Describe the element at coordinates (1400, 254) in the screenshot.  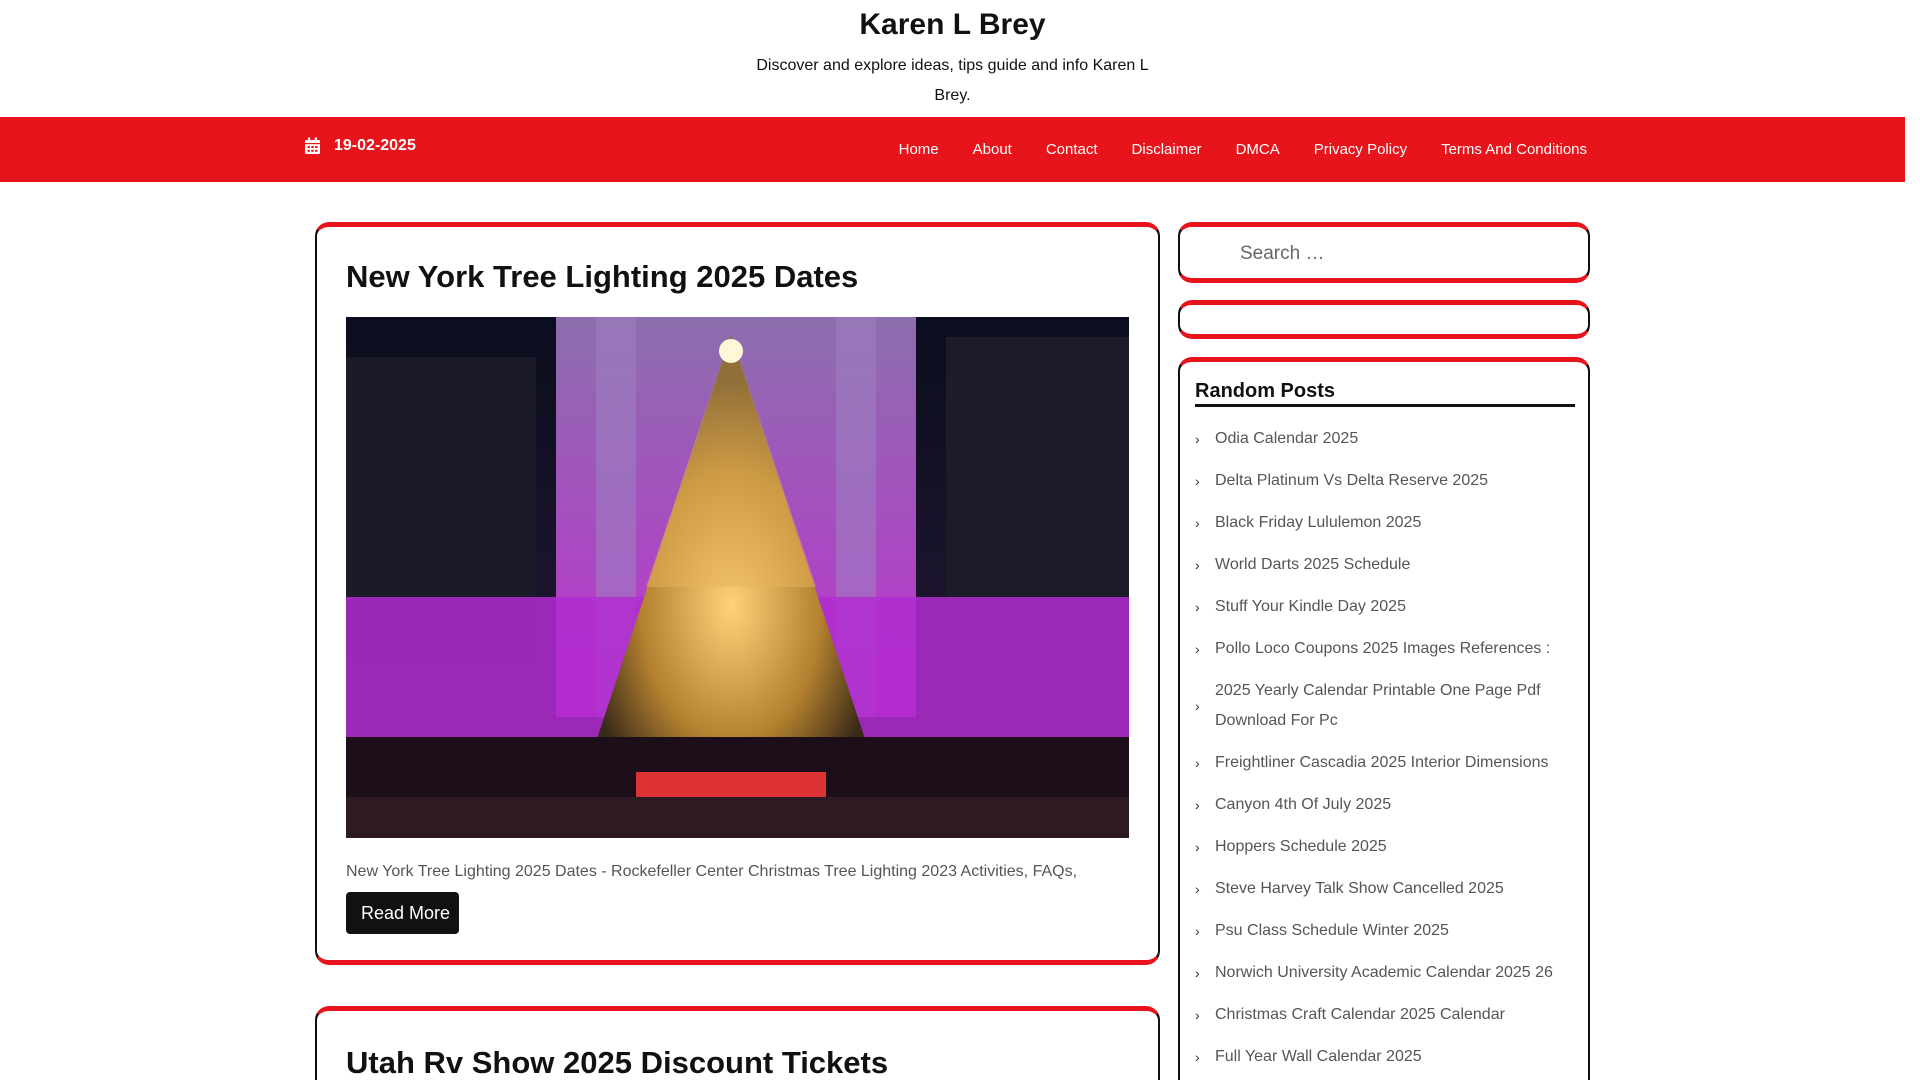
I see `search-input` at that location.